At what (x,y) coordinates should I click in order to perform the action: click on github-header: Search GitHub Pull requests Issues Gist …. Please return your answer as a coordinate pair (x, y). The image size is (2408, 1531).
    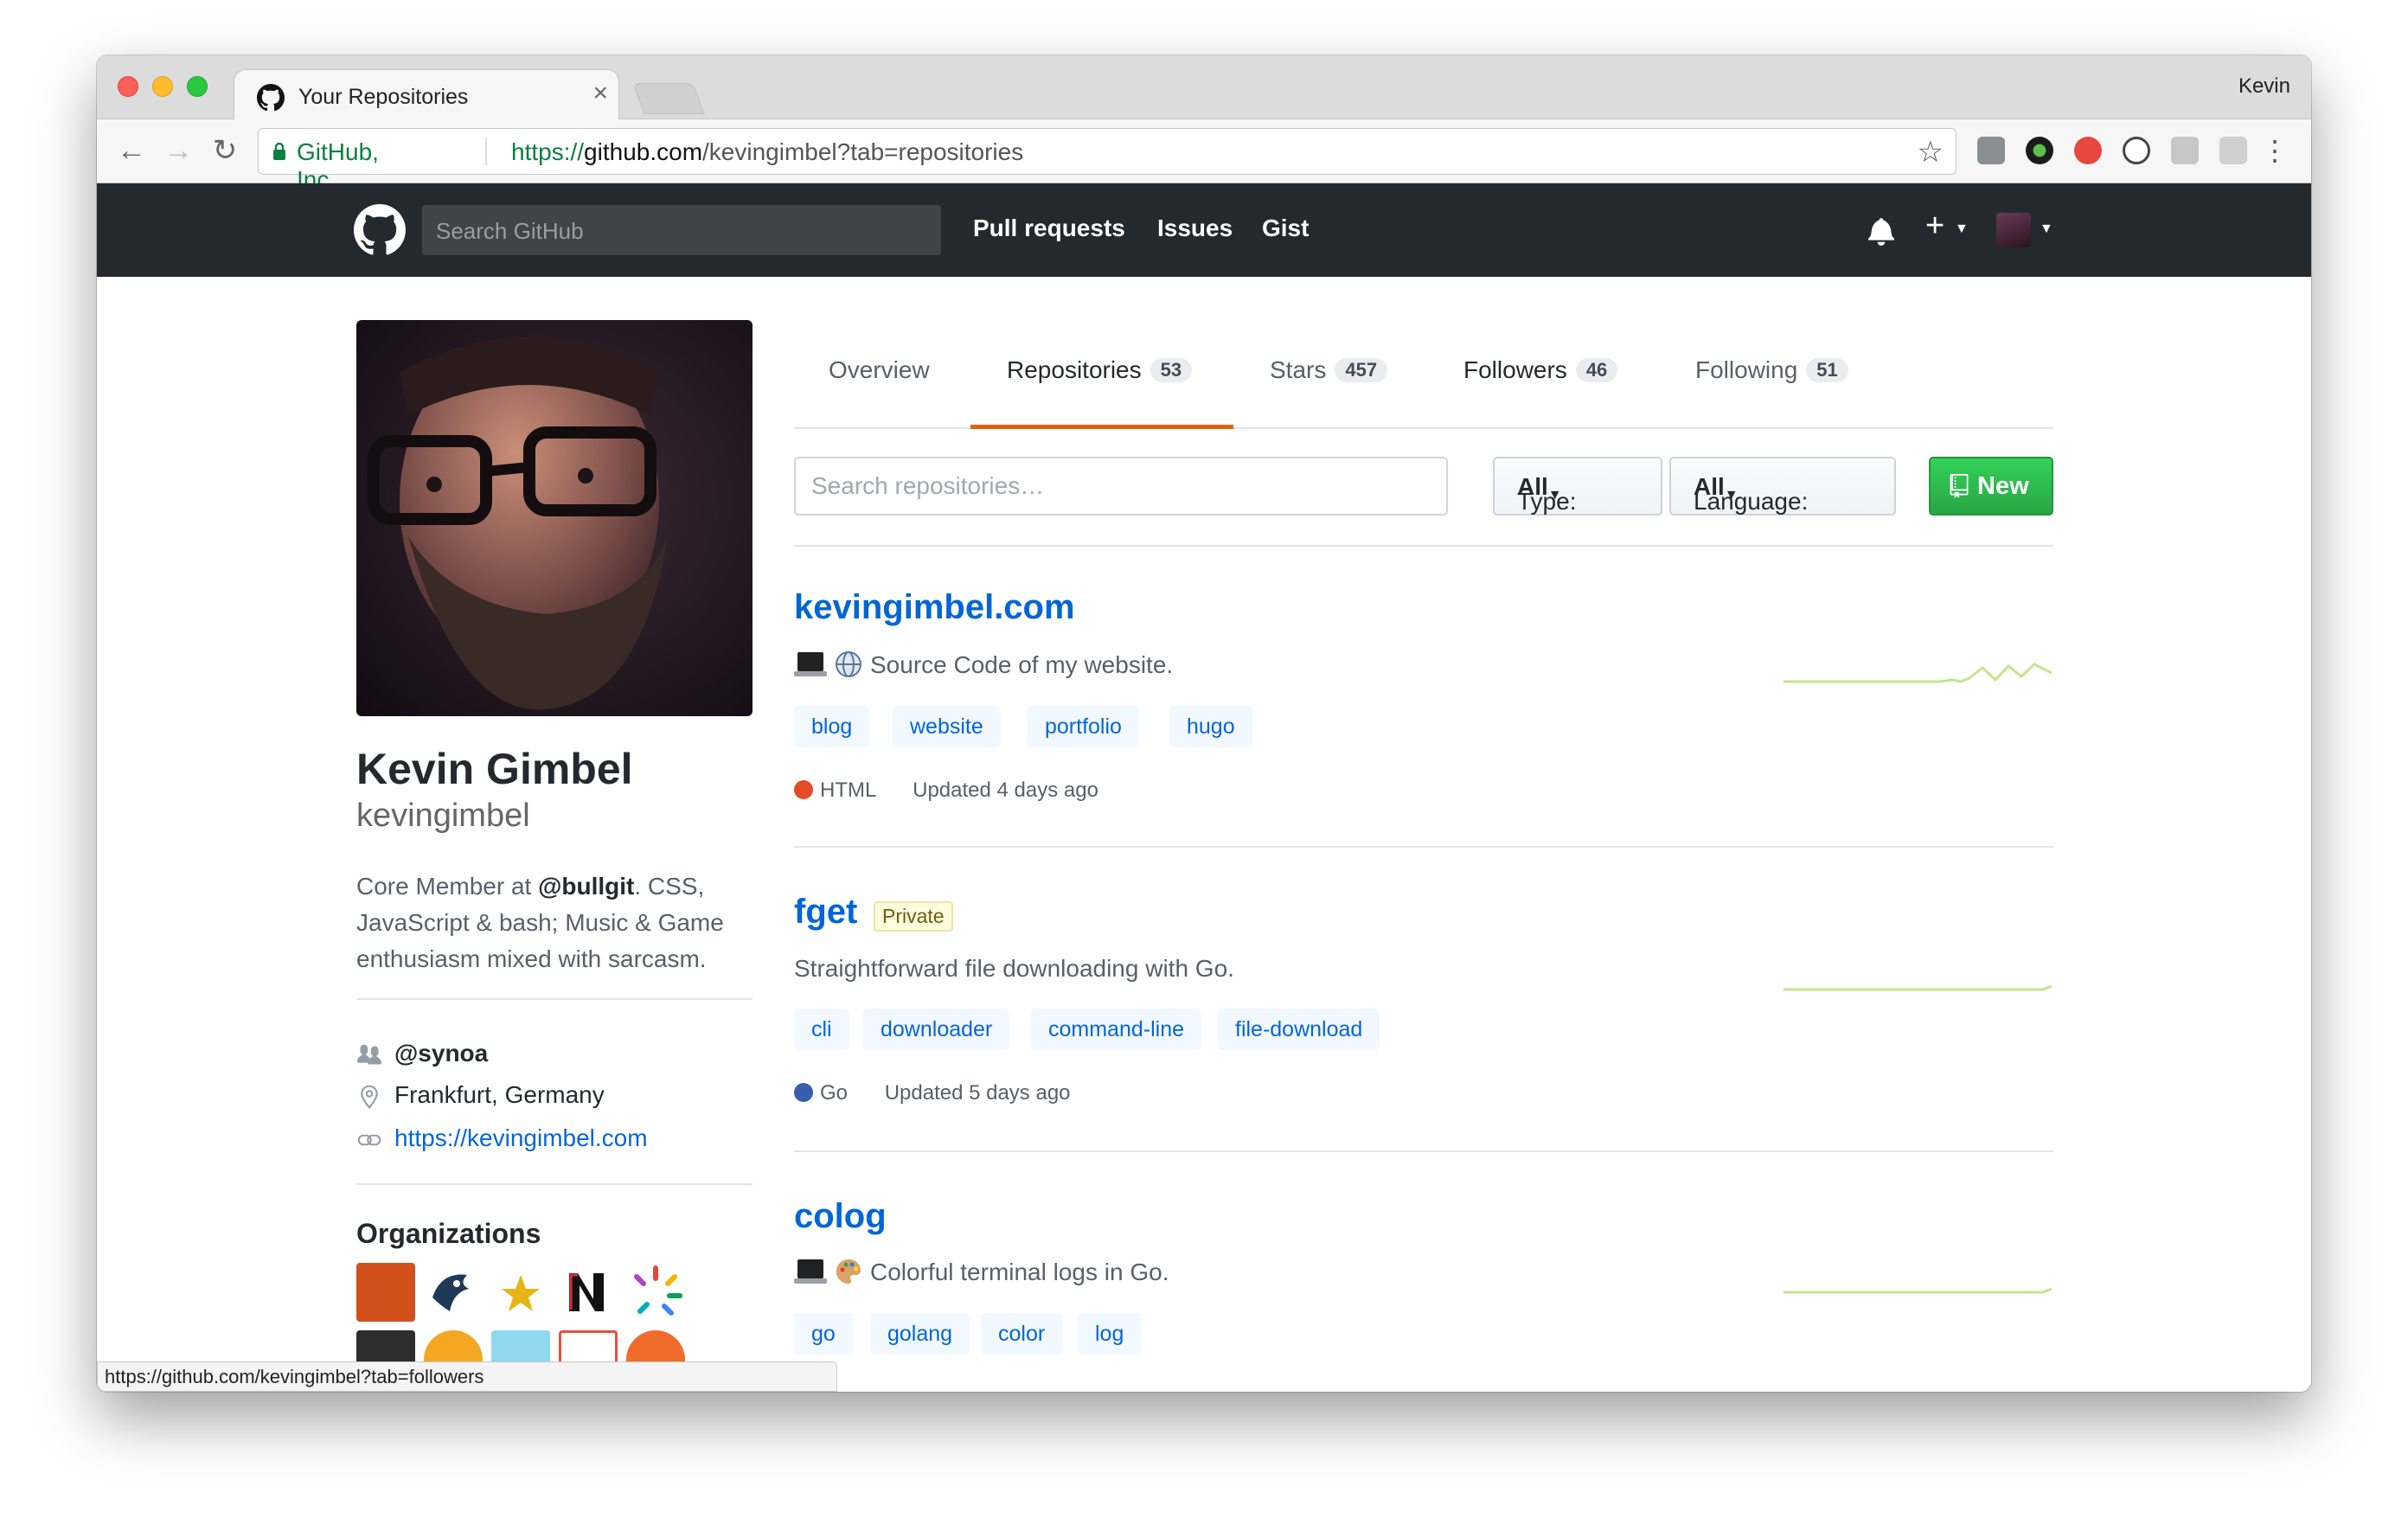
    Looking at the image, I should click on (1204, 230).